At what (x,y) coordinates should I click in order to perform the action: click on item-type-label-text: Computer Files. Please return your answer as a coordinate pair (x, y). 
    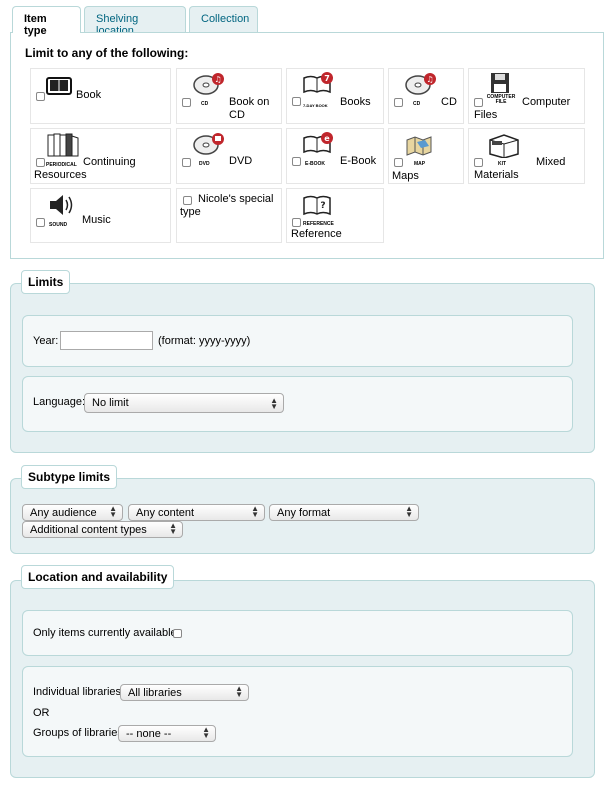
    Looking at the image, I should click on (522, 108).